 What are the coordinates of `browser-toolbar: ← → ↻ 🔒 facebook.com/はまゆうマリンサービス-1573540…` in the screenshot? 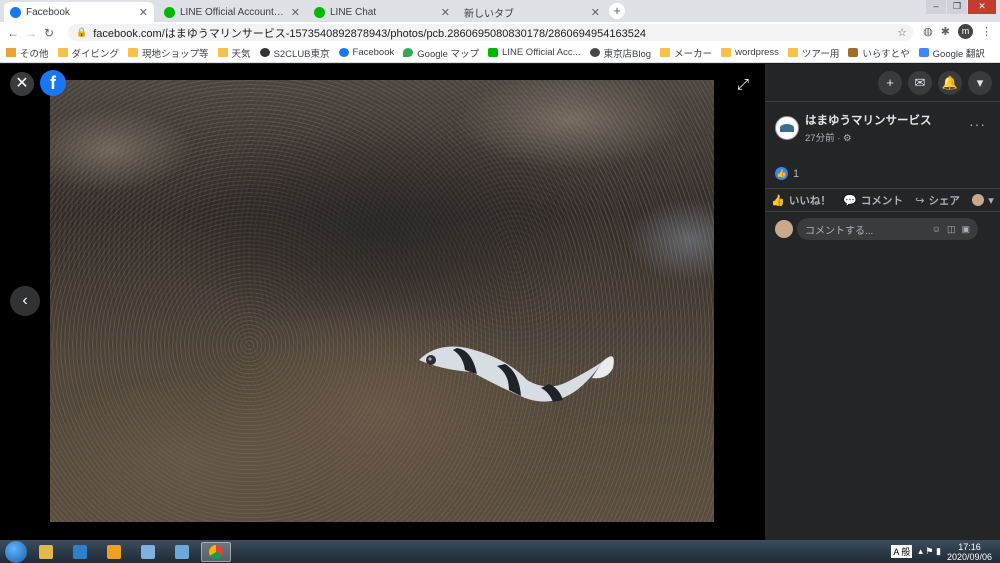 It's located at (500, 32).